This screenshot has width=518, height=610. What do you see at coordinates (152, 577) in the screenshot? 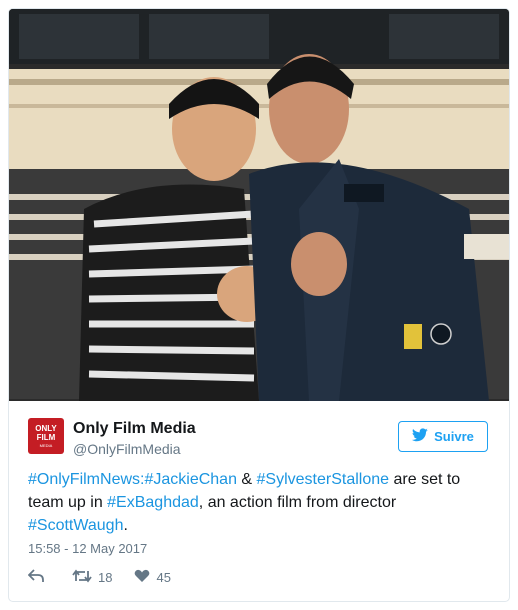
I see `like-button: 45` at bounding box center [152, 577].